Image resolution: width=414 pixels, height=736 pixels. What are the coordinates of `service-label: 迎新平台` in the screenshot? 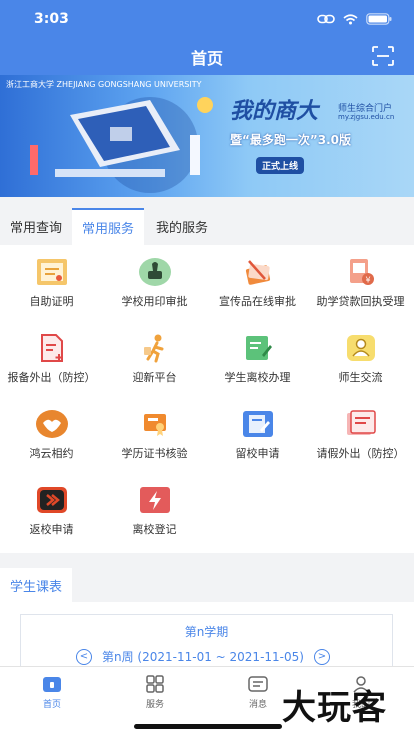 It's located at (154, 377).